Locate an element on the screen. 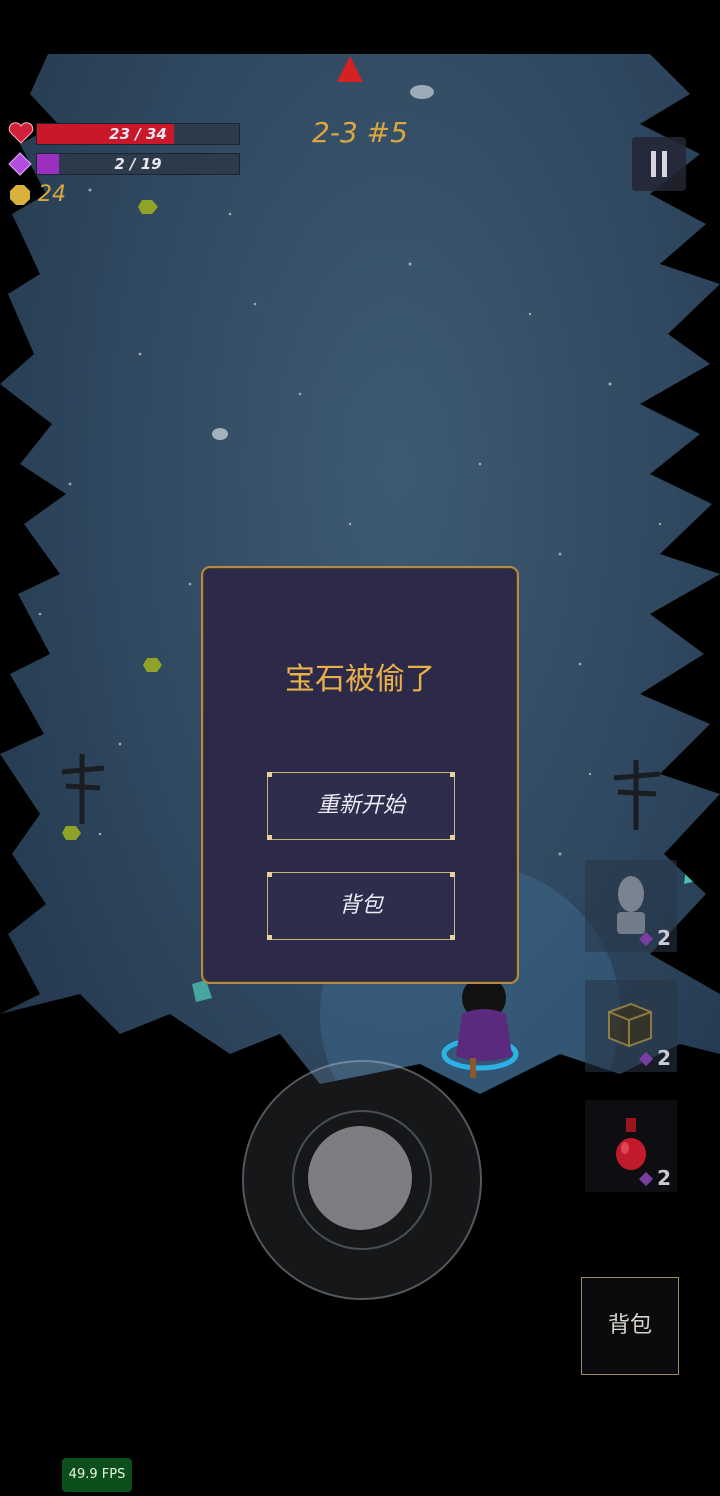  health-text: 23 / 34 is located at coordinates (138, 134).